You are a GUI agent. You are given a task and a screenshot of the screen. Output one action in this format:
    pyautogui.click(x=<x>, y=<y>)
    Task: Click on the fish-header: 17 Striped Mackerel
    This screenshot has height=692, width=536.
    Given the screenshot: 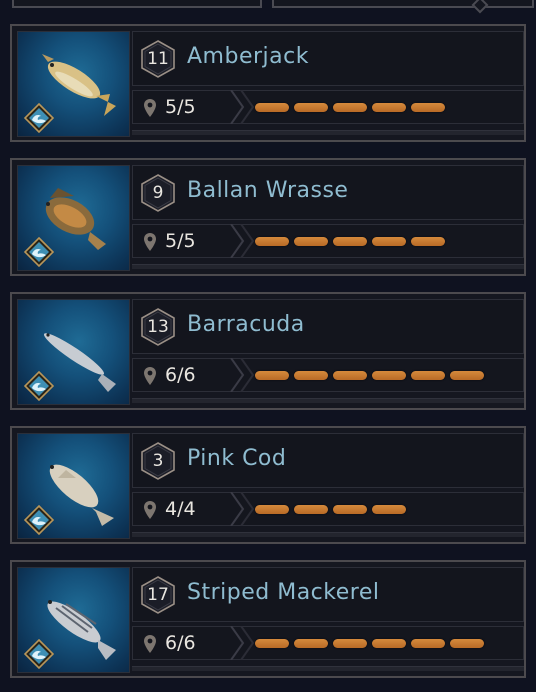 What is the action you would take?
    pyautogui.click(x=328, y=594)
    